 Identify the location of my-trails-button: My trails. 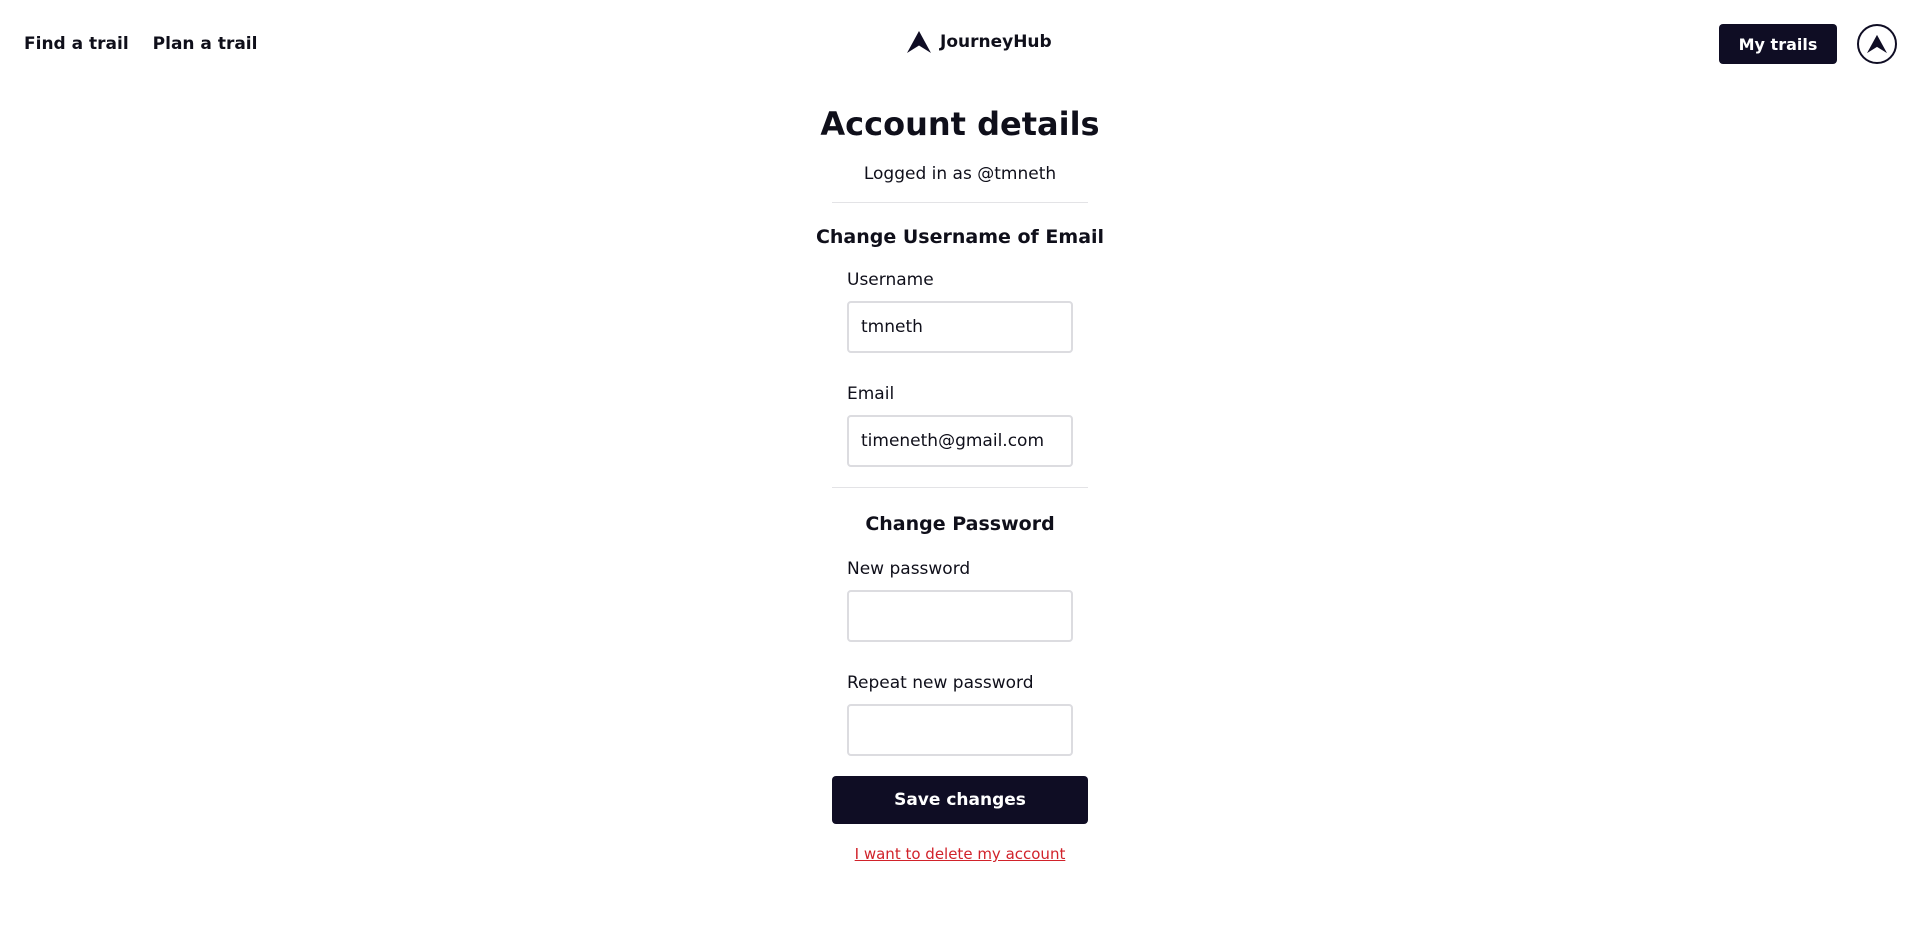
(1778, 44).